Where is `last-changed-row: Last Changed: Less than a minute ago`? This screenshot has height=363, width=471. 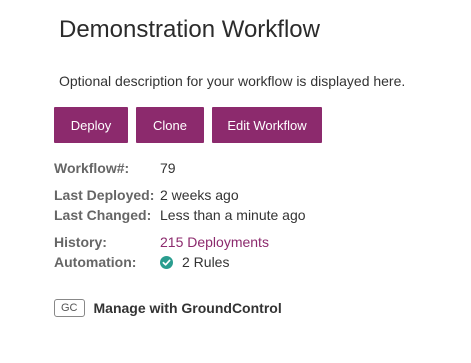 last-changed-row: Last Changed: Less than a minute ago is located at coordinates (180, 215).